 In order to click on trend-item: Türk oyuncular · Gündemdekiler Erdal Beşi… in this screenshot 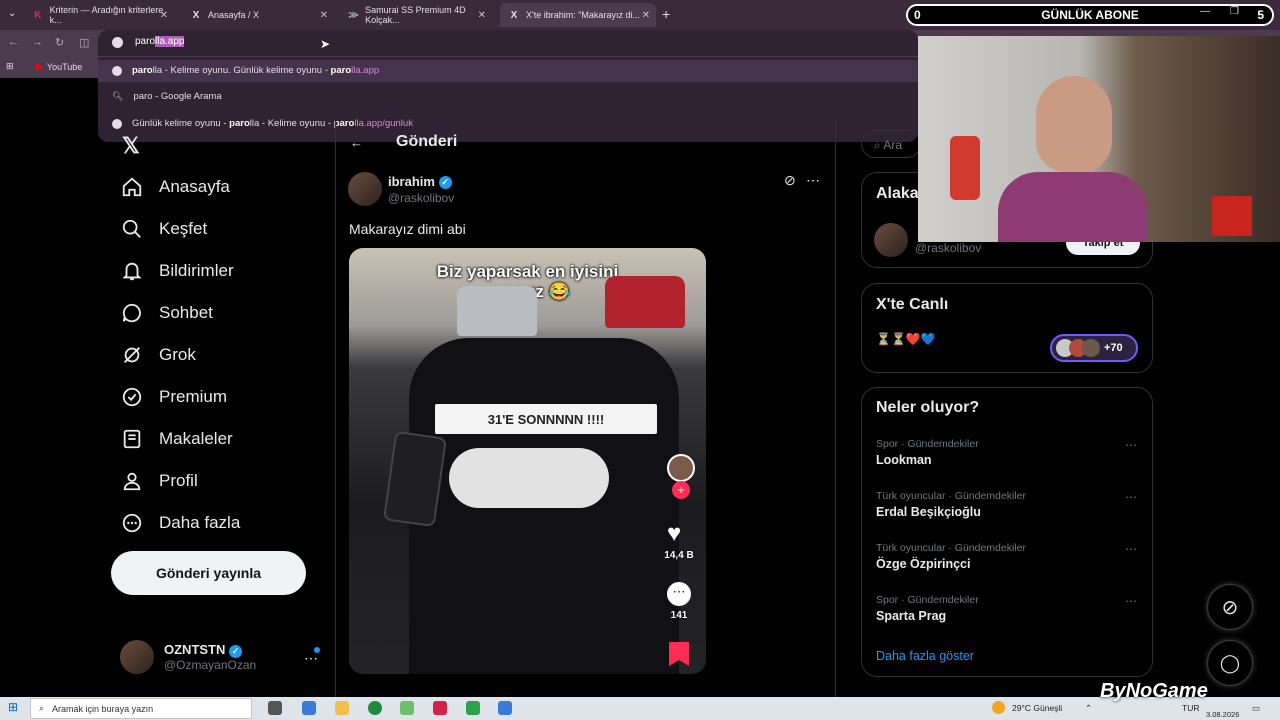, I will do `click(951, 504)`.